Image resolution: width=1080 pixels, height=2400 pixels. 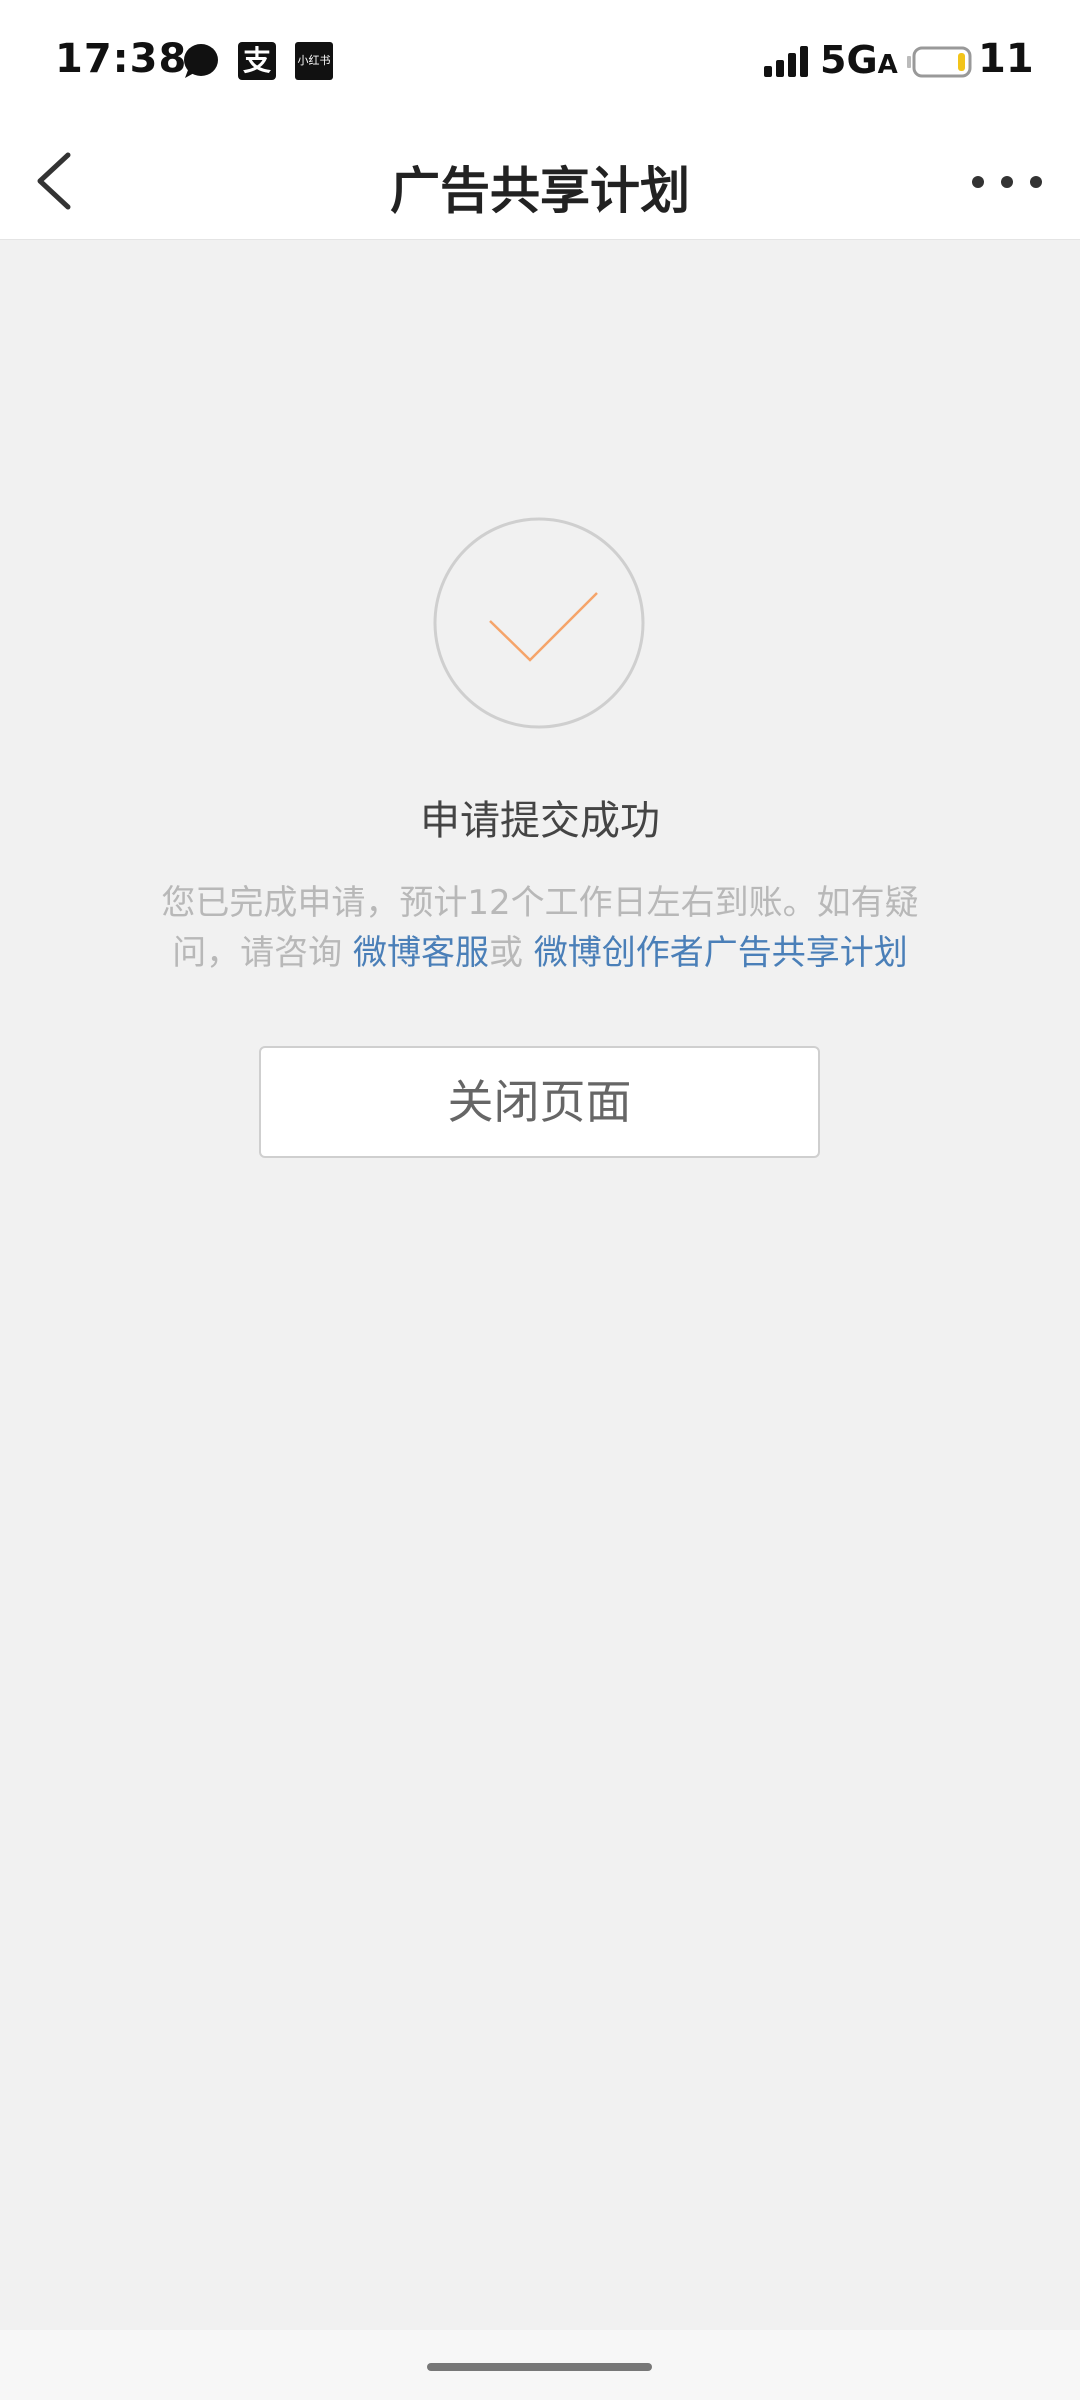 I want to click on home-indicator, so click(x=539, y=2367).